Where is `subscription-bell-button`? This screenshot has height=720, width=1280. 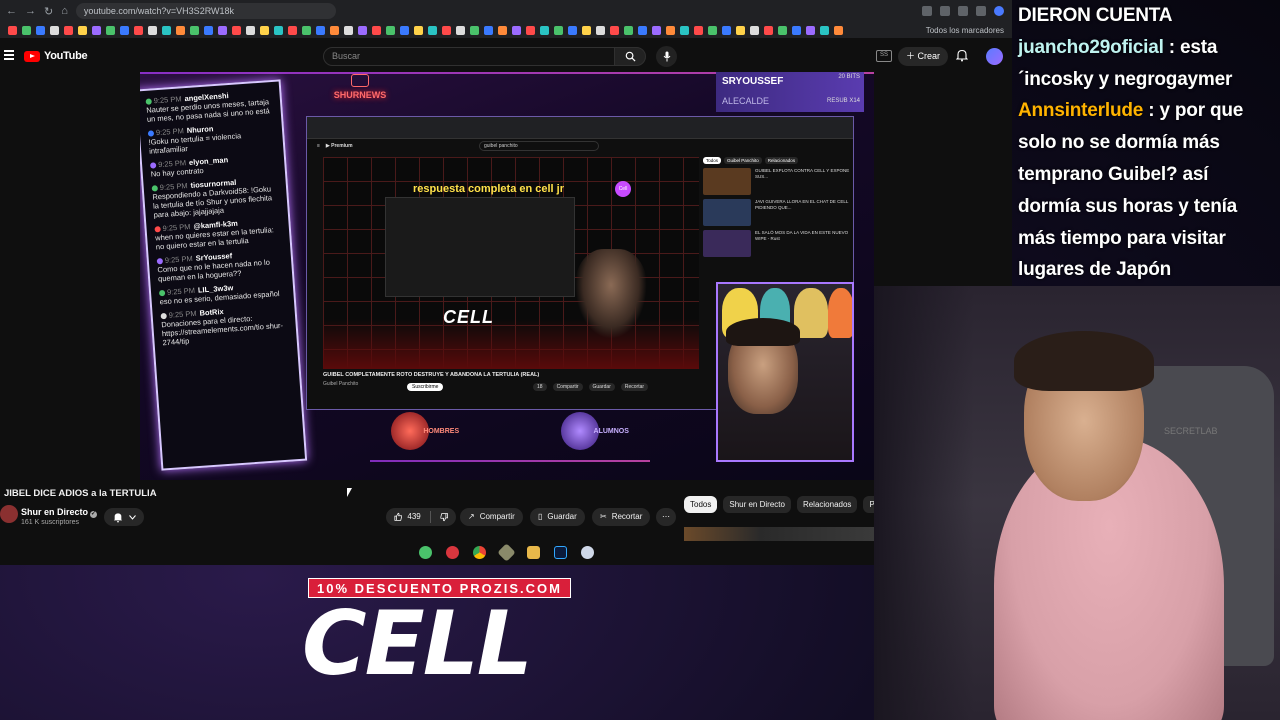 subscription-bell-button is located at coordinates (124, 517).